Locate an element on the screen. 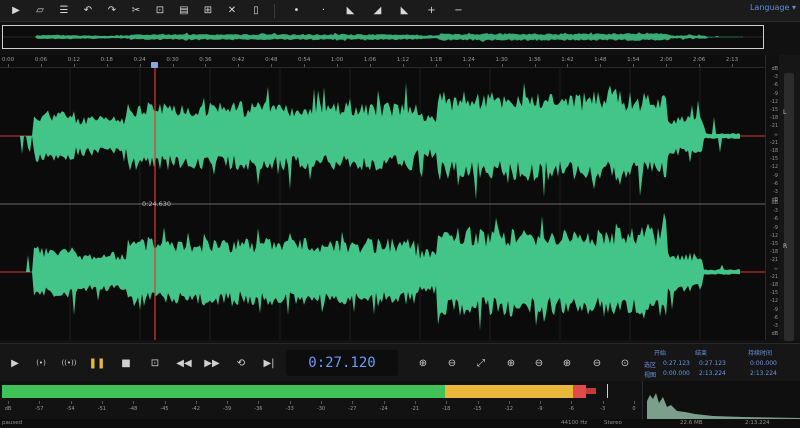 The height and width of the screenshot is (428, 800). ruler-tick-label: 0:06 is located at coordinates (41, 60).